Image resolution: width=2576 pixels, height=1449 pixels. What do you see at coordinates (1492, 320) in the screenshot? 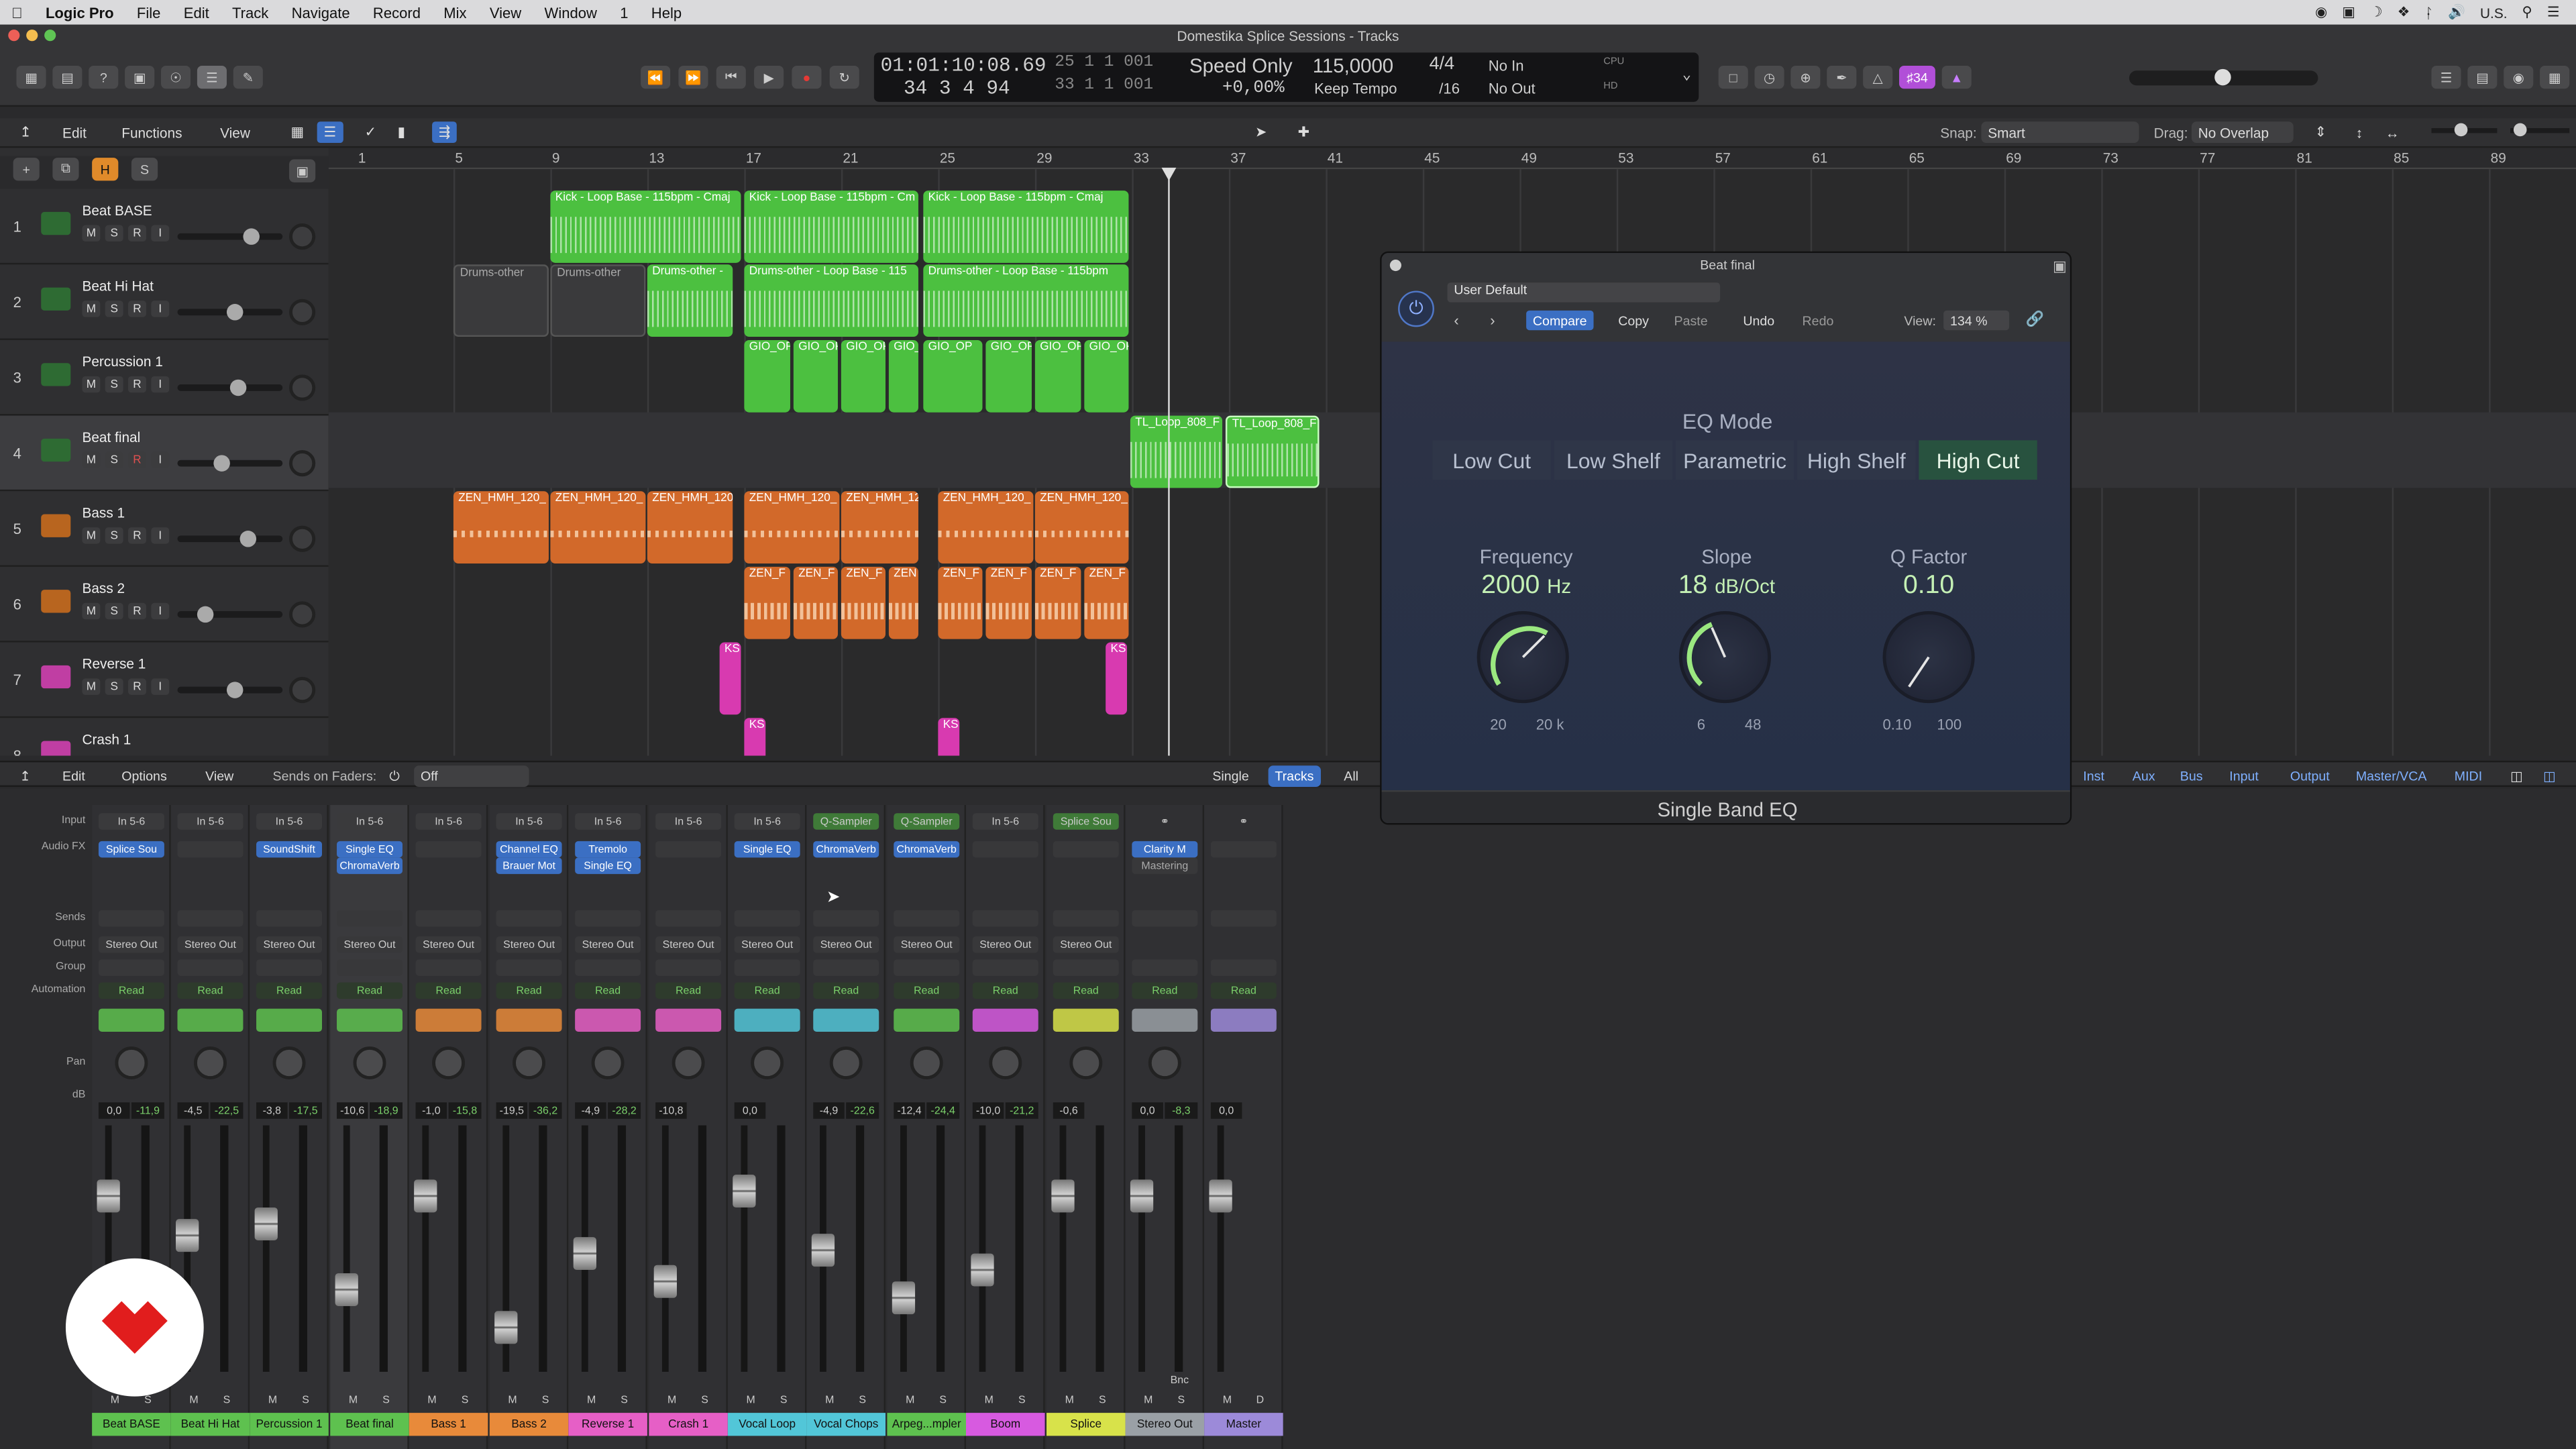
I see `next-preset-icon: ›` at bounding box center [1492, 320].